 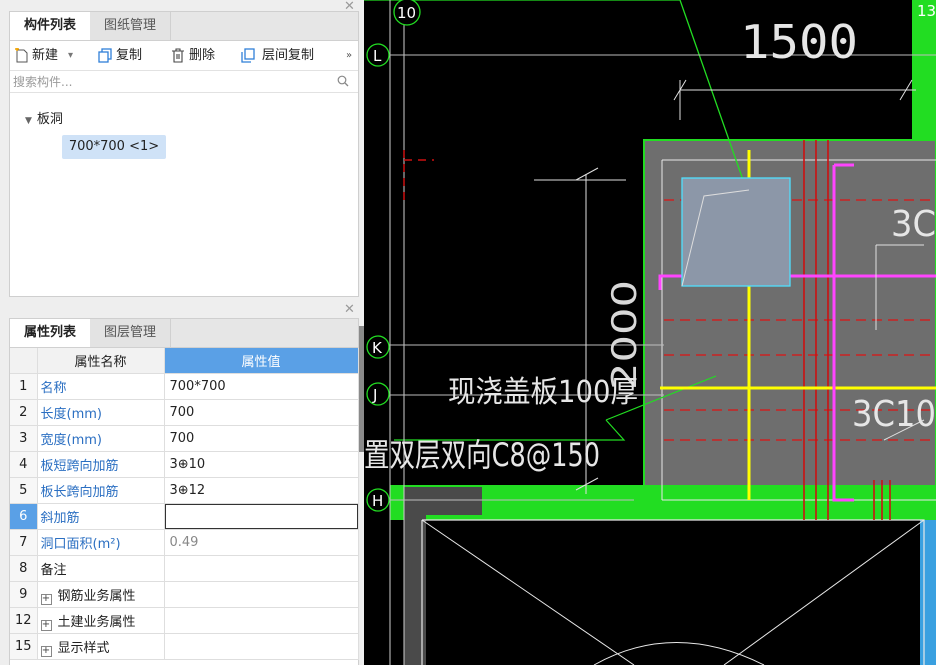 What do you see at coordinates (24, 438) in the screenshot?
I see `row-number: 3` at bounding box center [24, 438].